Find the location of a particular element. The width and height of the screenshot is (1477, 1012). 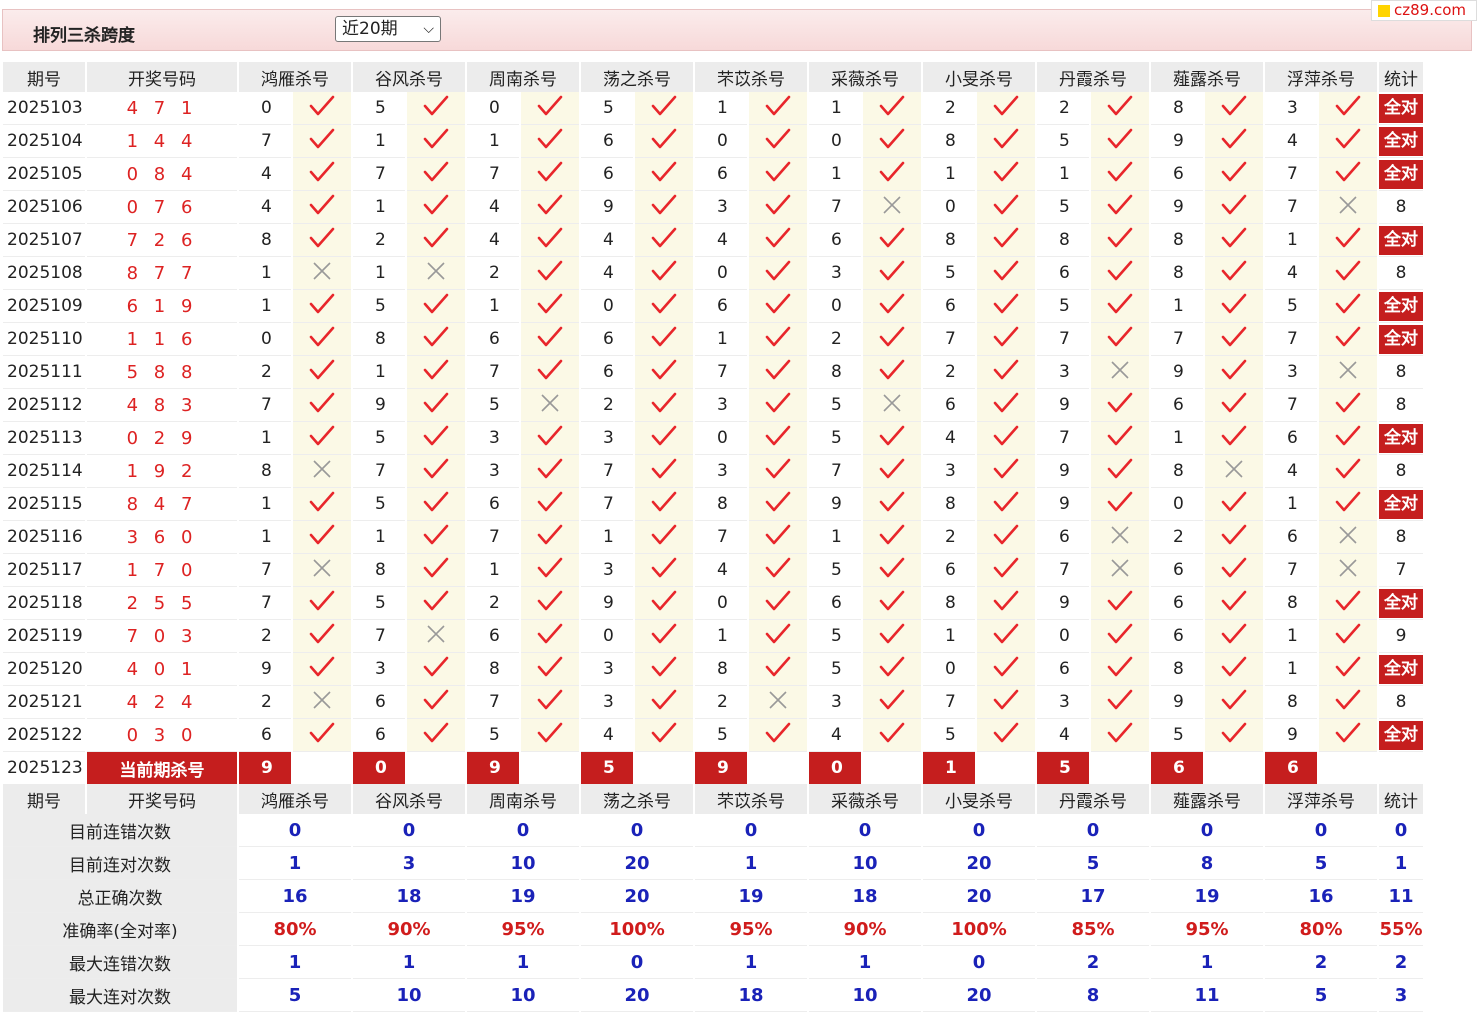

column-header: 丹霞杀号 is located at coordinates (1093, 799).